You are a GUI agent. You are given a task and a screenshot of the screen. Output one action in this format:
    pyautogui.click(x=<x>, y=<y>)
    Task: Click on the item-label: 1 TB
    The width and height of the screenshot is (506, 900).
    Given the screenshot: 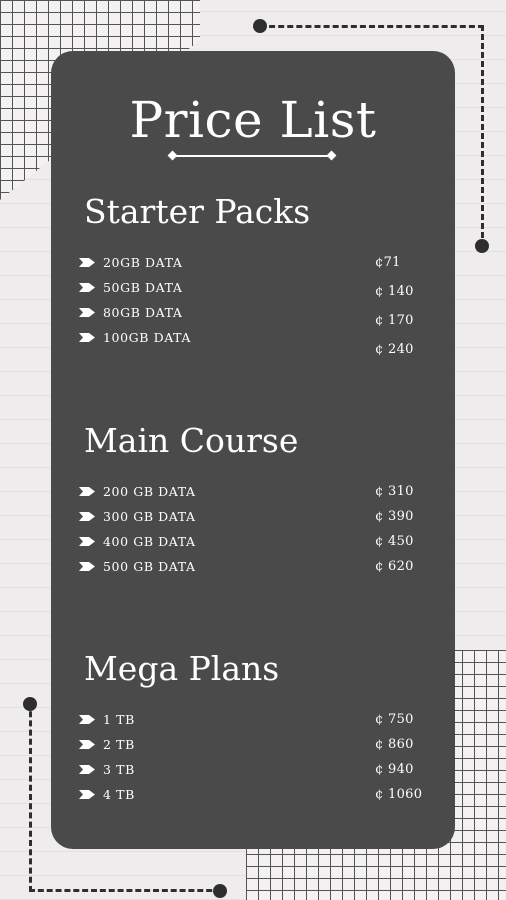 What is the action you would take?
    pyautogui.click(x=119, y=719)
    